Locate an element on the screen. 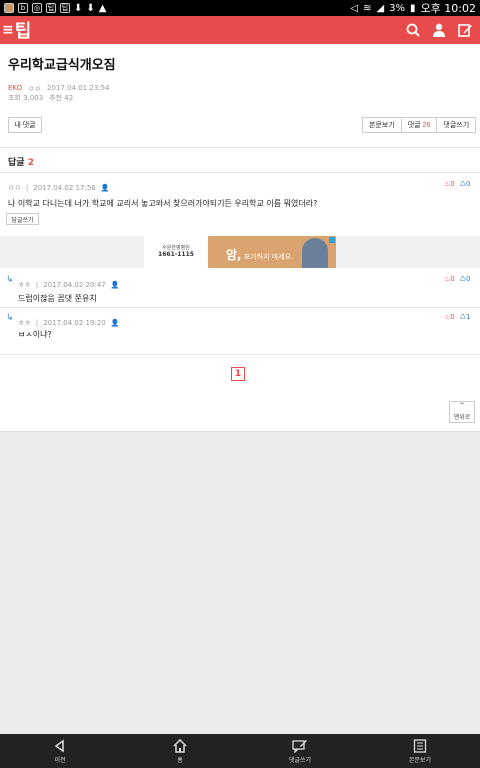 The image size is (480, 768). ad-close-icon is located at coordinates (332, 240).